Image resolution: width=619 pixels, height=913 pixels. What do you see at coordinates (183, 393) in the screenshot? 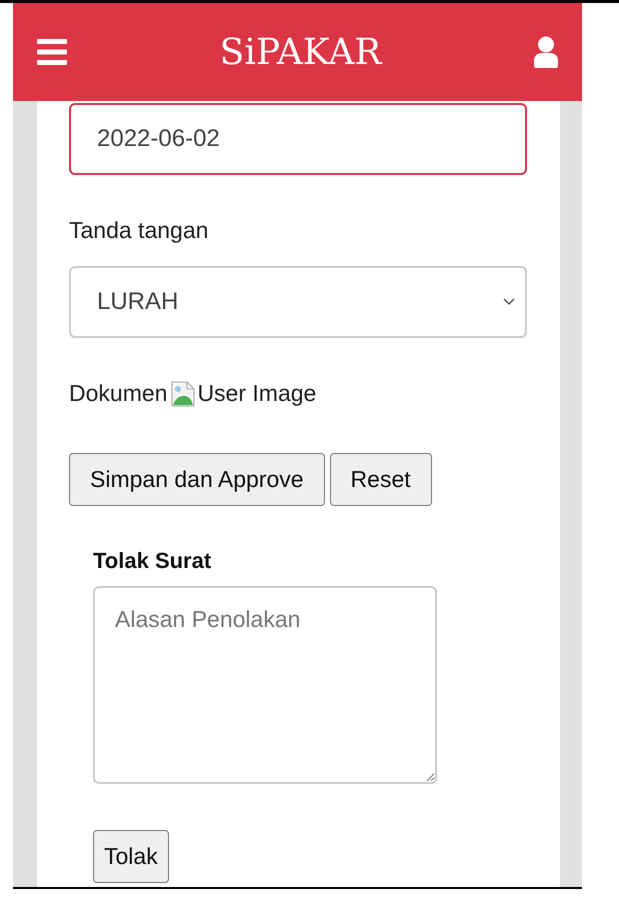
I see `broken-image-icon` at bounding box center [183, 393].